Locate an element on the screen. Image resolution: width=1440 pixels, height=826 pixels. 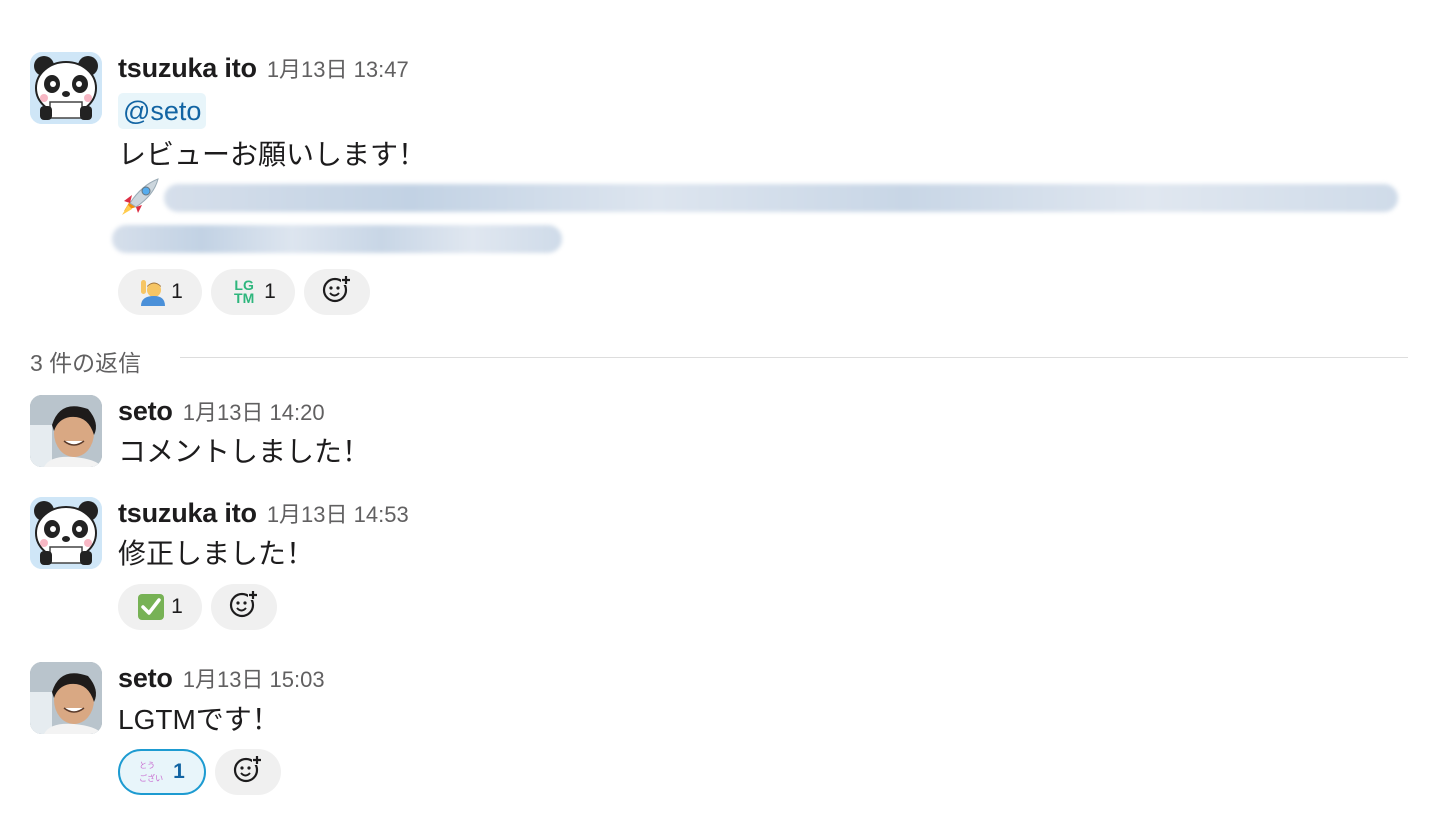
reaction-arigatou: ありがとう ございます 1 is located at coordinates (162, 772).